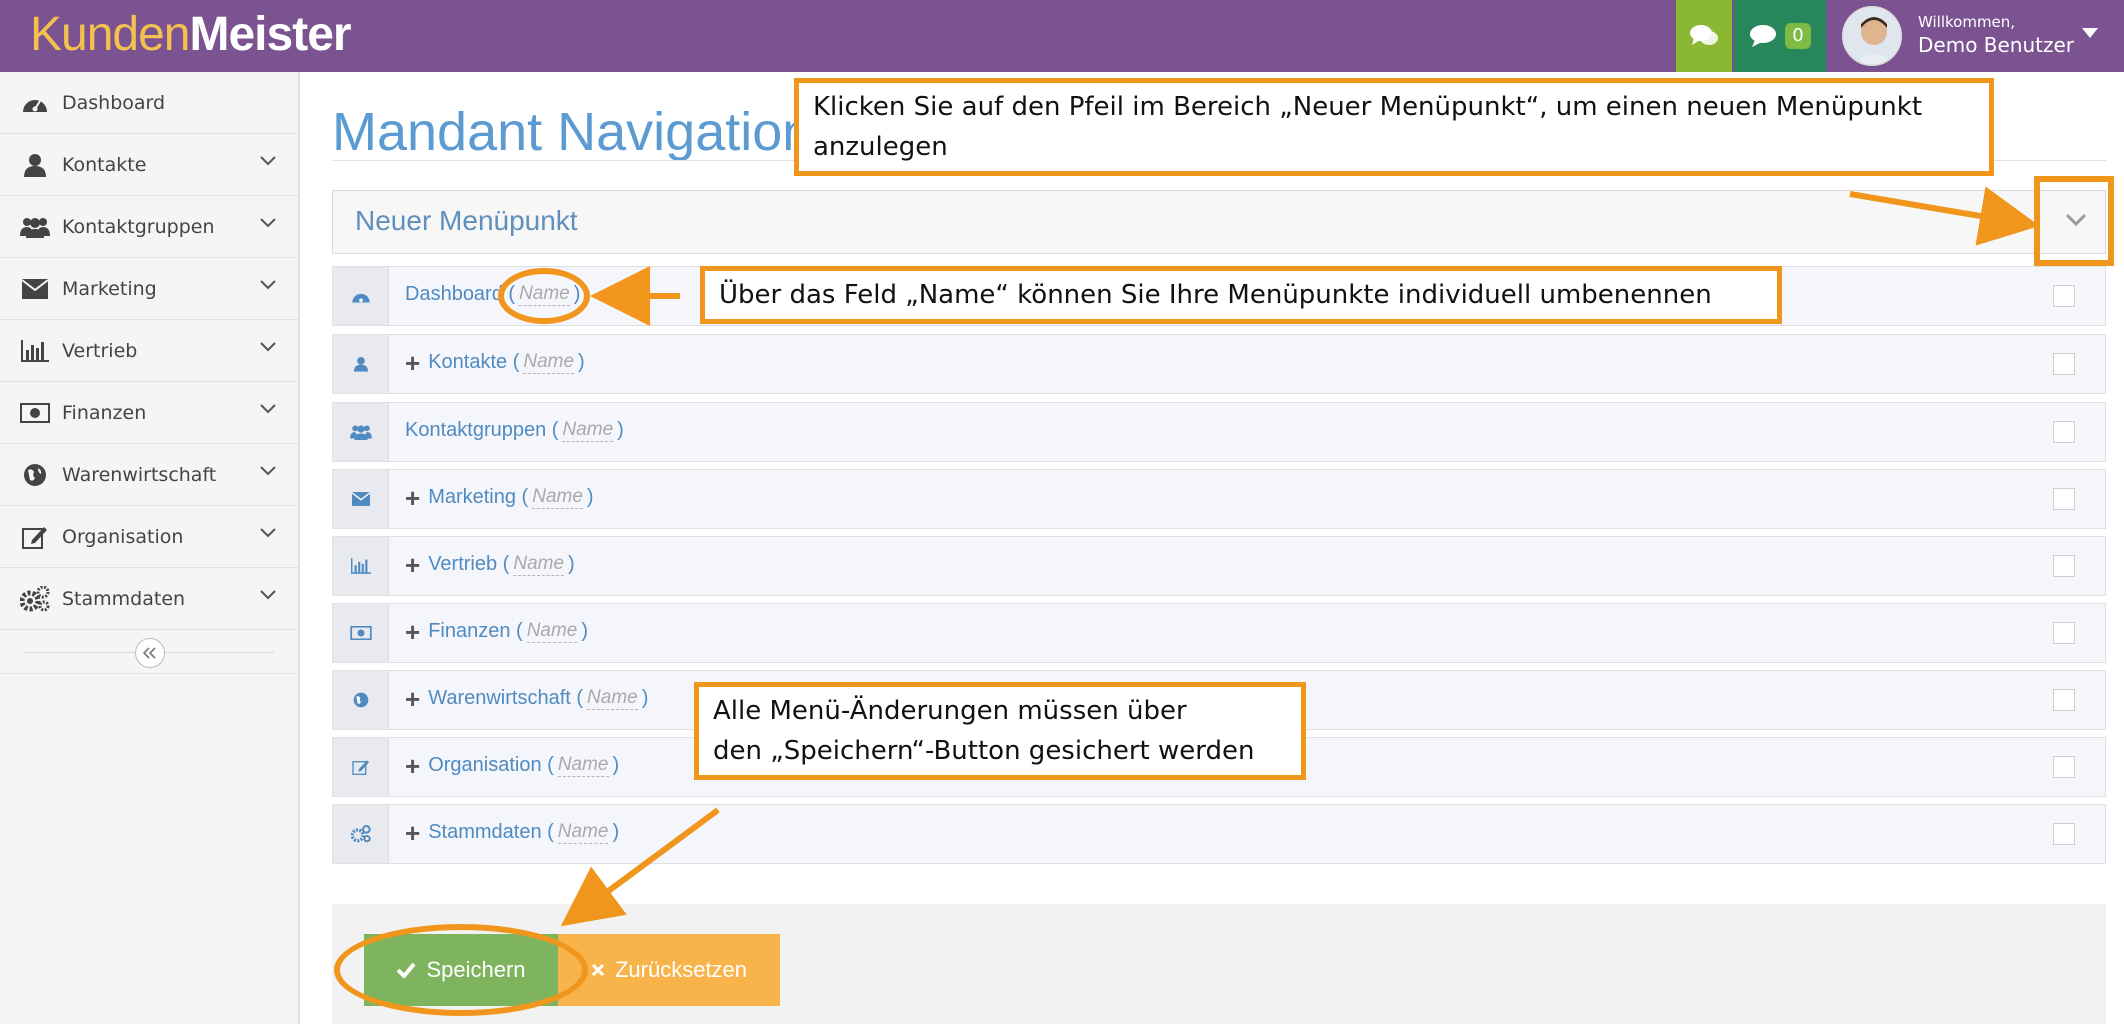 The height and width of the screenshot is (1024, 2124). What do you see at coordinates (1944, 216) in the screenshot?
I see `arrow-to-new-item` at bounding box center [1944, 216].